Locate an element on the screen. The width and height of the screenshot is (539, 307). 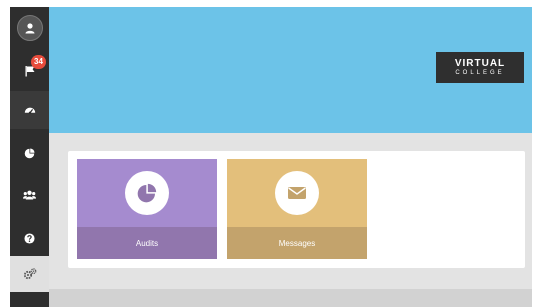
logo-title: VIRTUAL is located at coordinates (480, 63).